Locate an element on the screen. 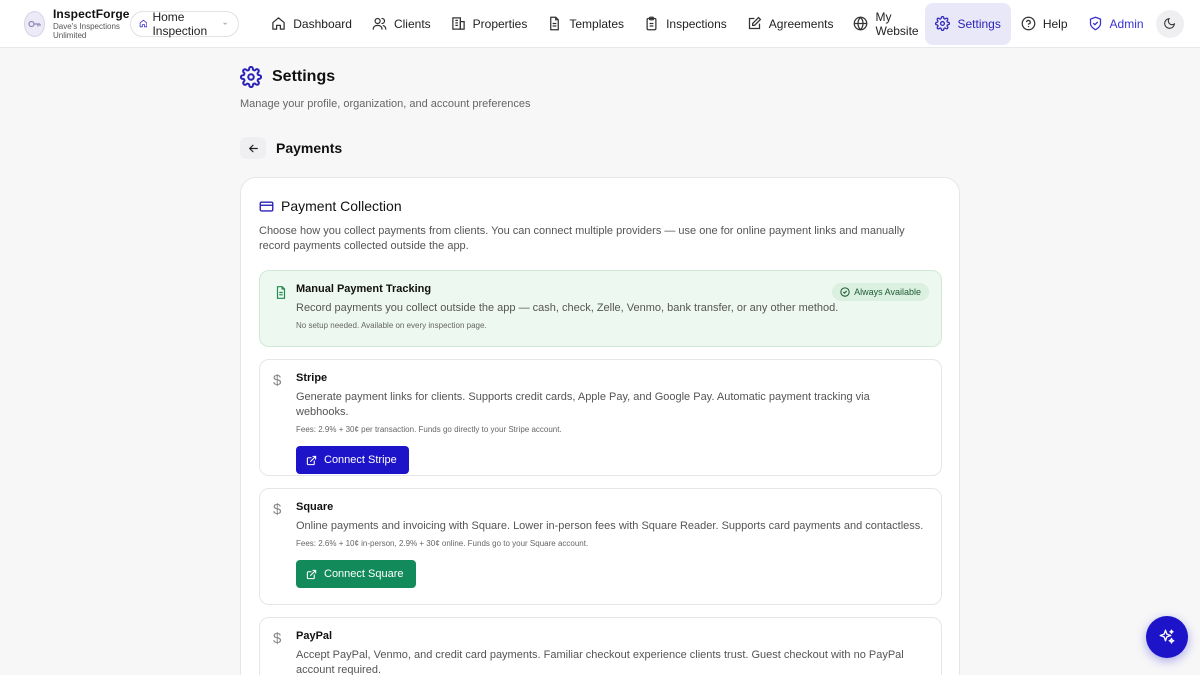 The width and height of the screenshot is (1200, 675). check-circle-icon is located at coordinates (845, 292).